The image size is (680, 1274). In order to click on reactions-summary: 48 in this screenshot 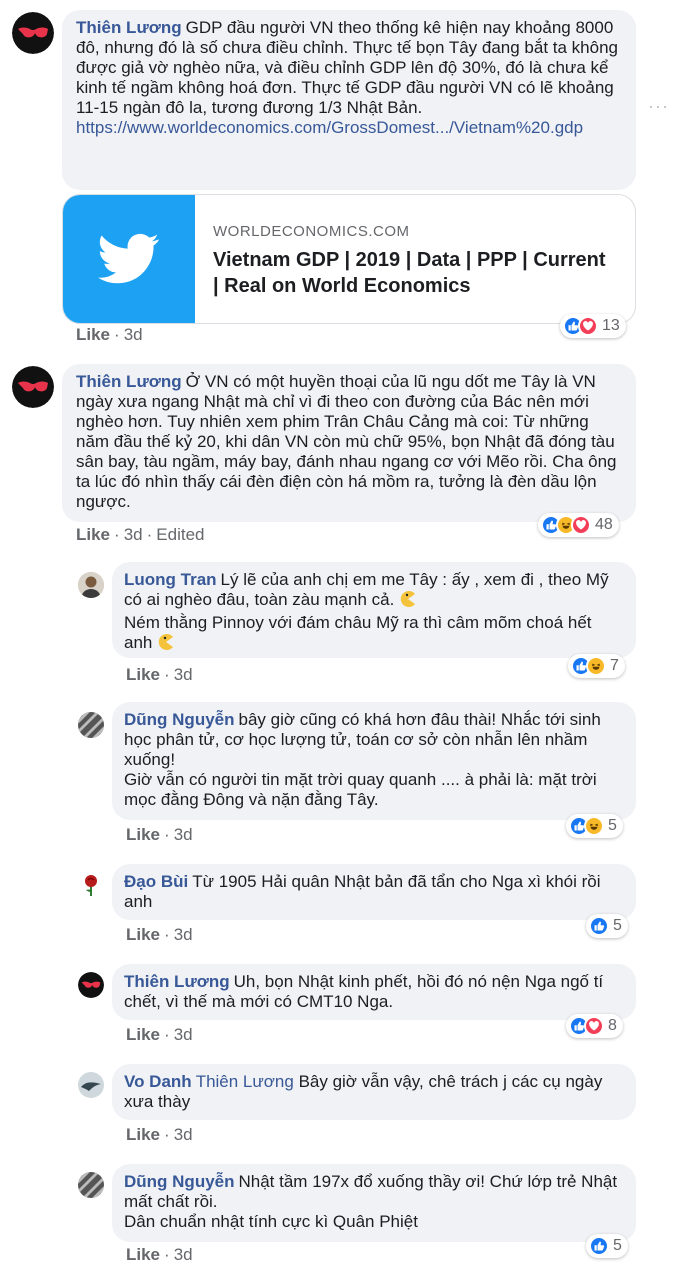, I will do `click(578, 525)`.